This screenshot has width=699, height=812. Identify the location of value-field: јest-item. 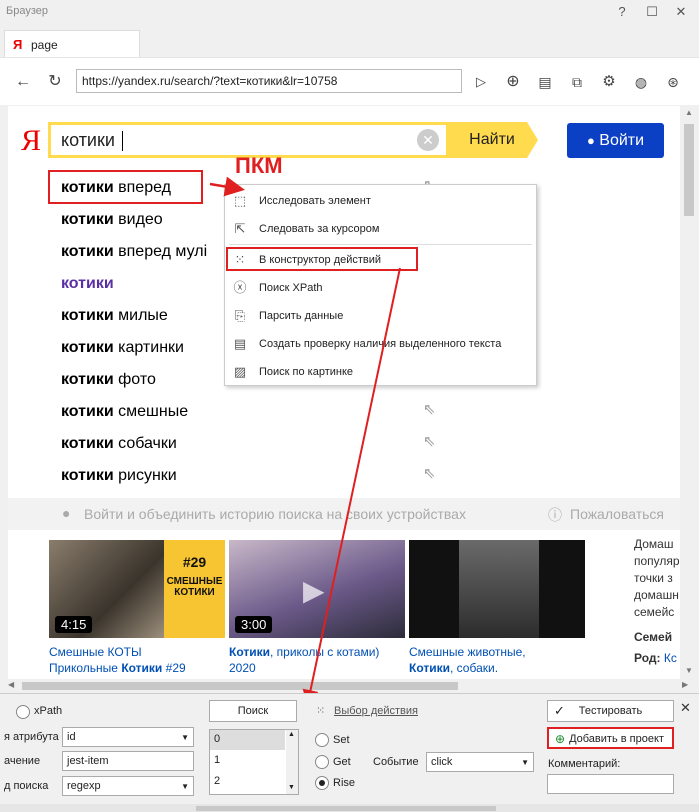
(128, 761).